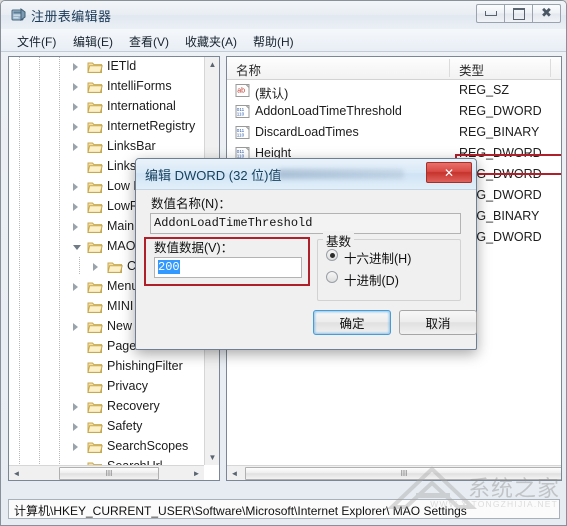 This screenshot has width=567, height=526. I want to click on tree-item-linksbar: LinksBar, so click(107, 147).